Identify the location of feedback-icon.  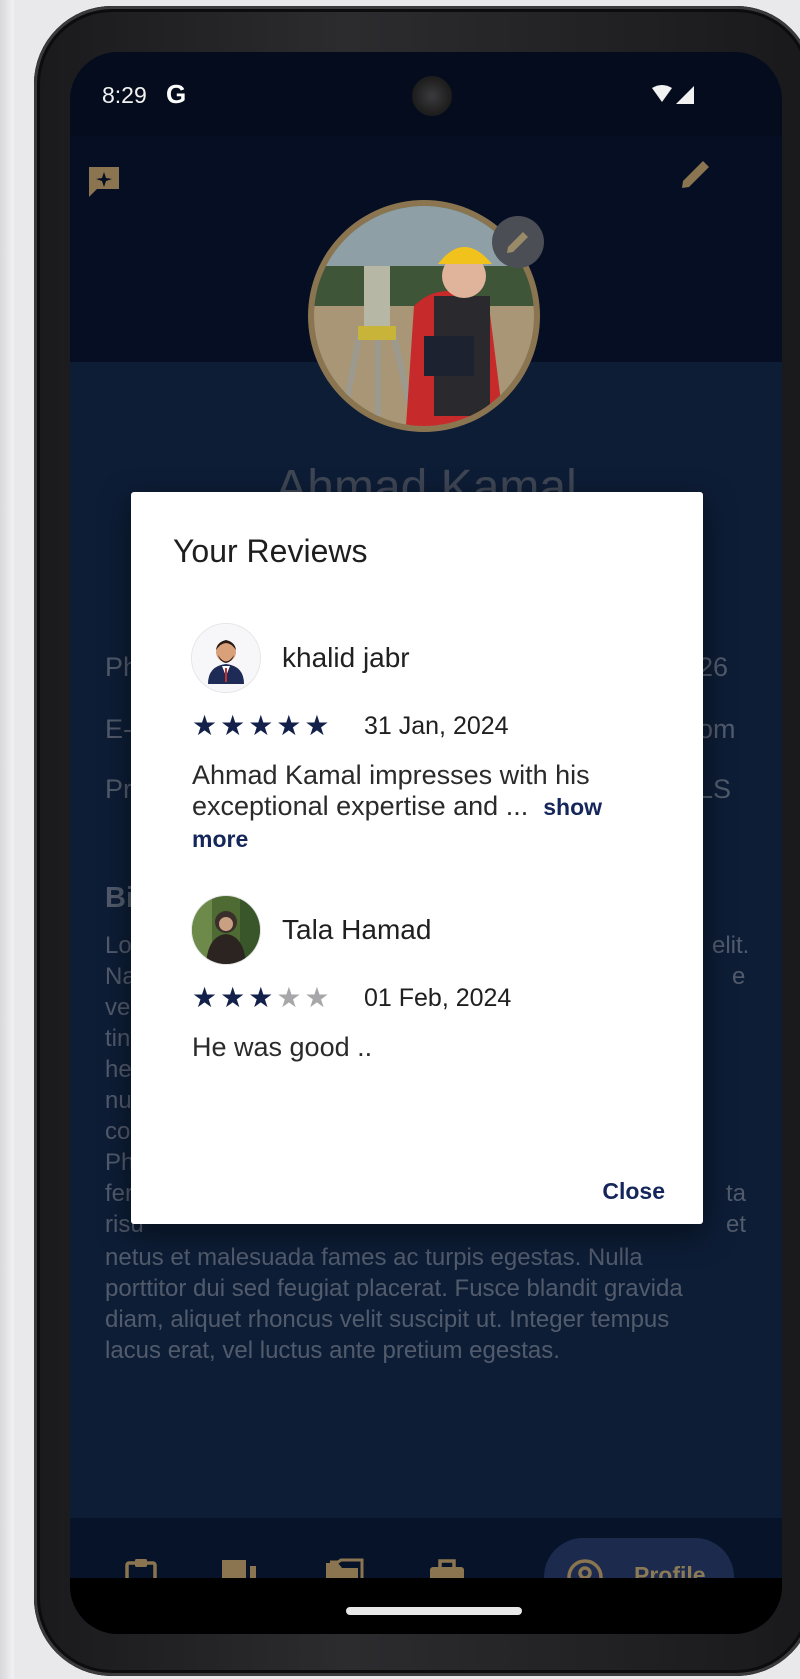
(104, 182).